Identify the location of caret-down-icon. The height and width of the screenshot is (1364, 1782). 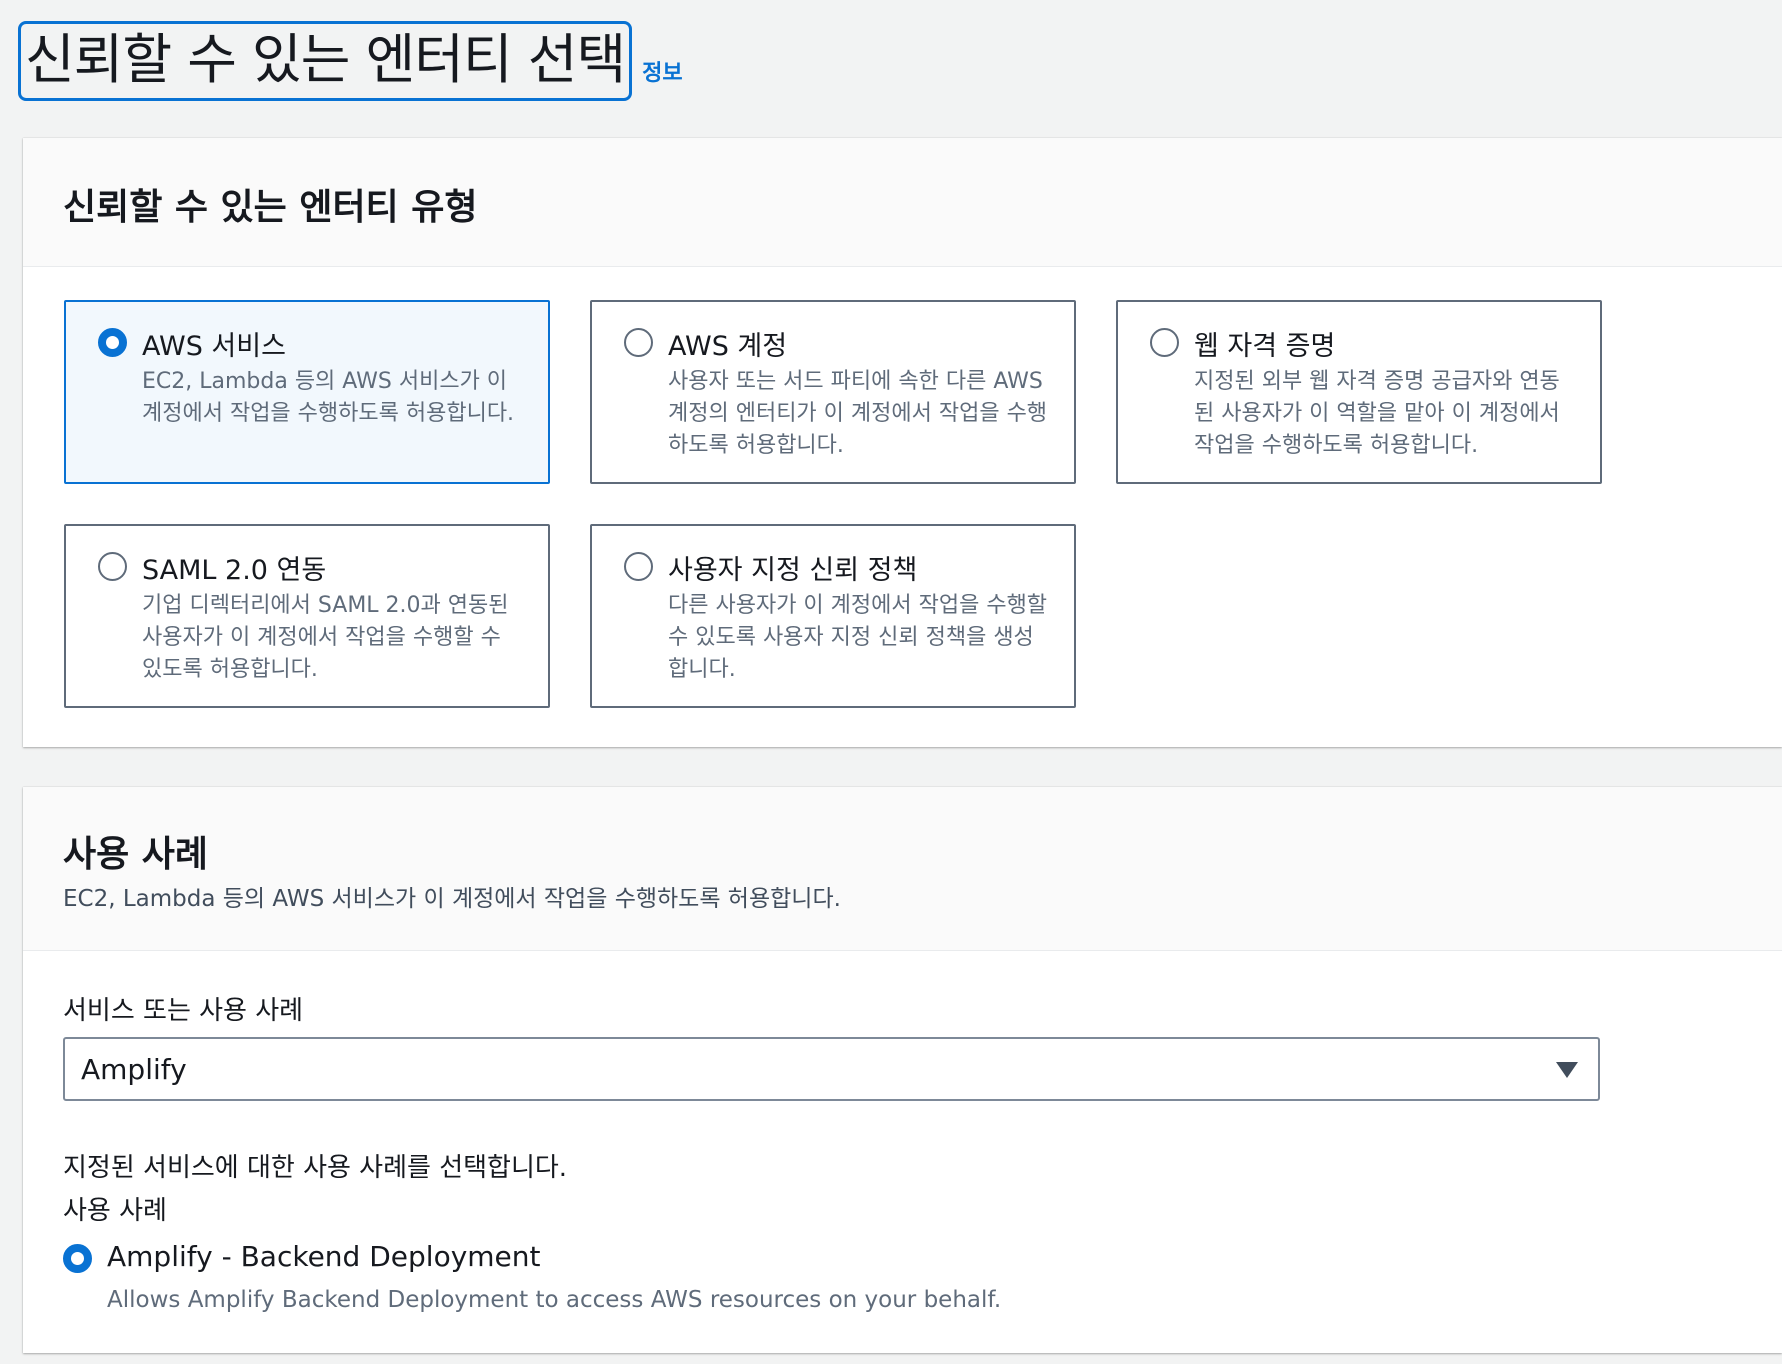
(1567, 1070).